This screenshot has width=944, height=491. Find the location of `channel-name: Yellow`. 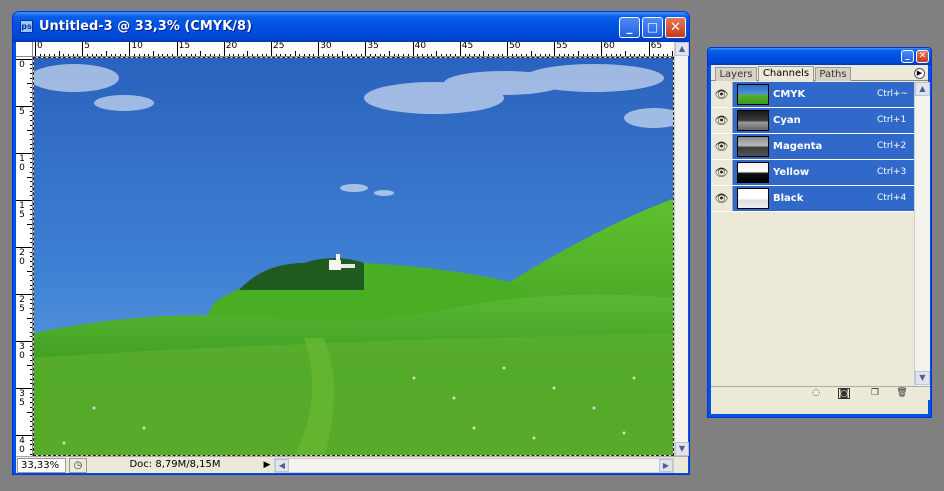

channel-name: Yellow is located at coordinates (791, 172).